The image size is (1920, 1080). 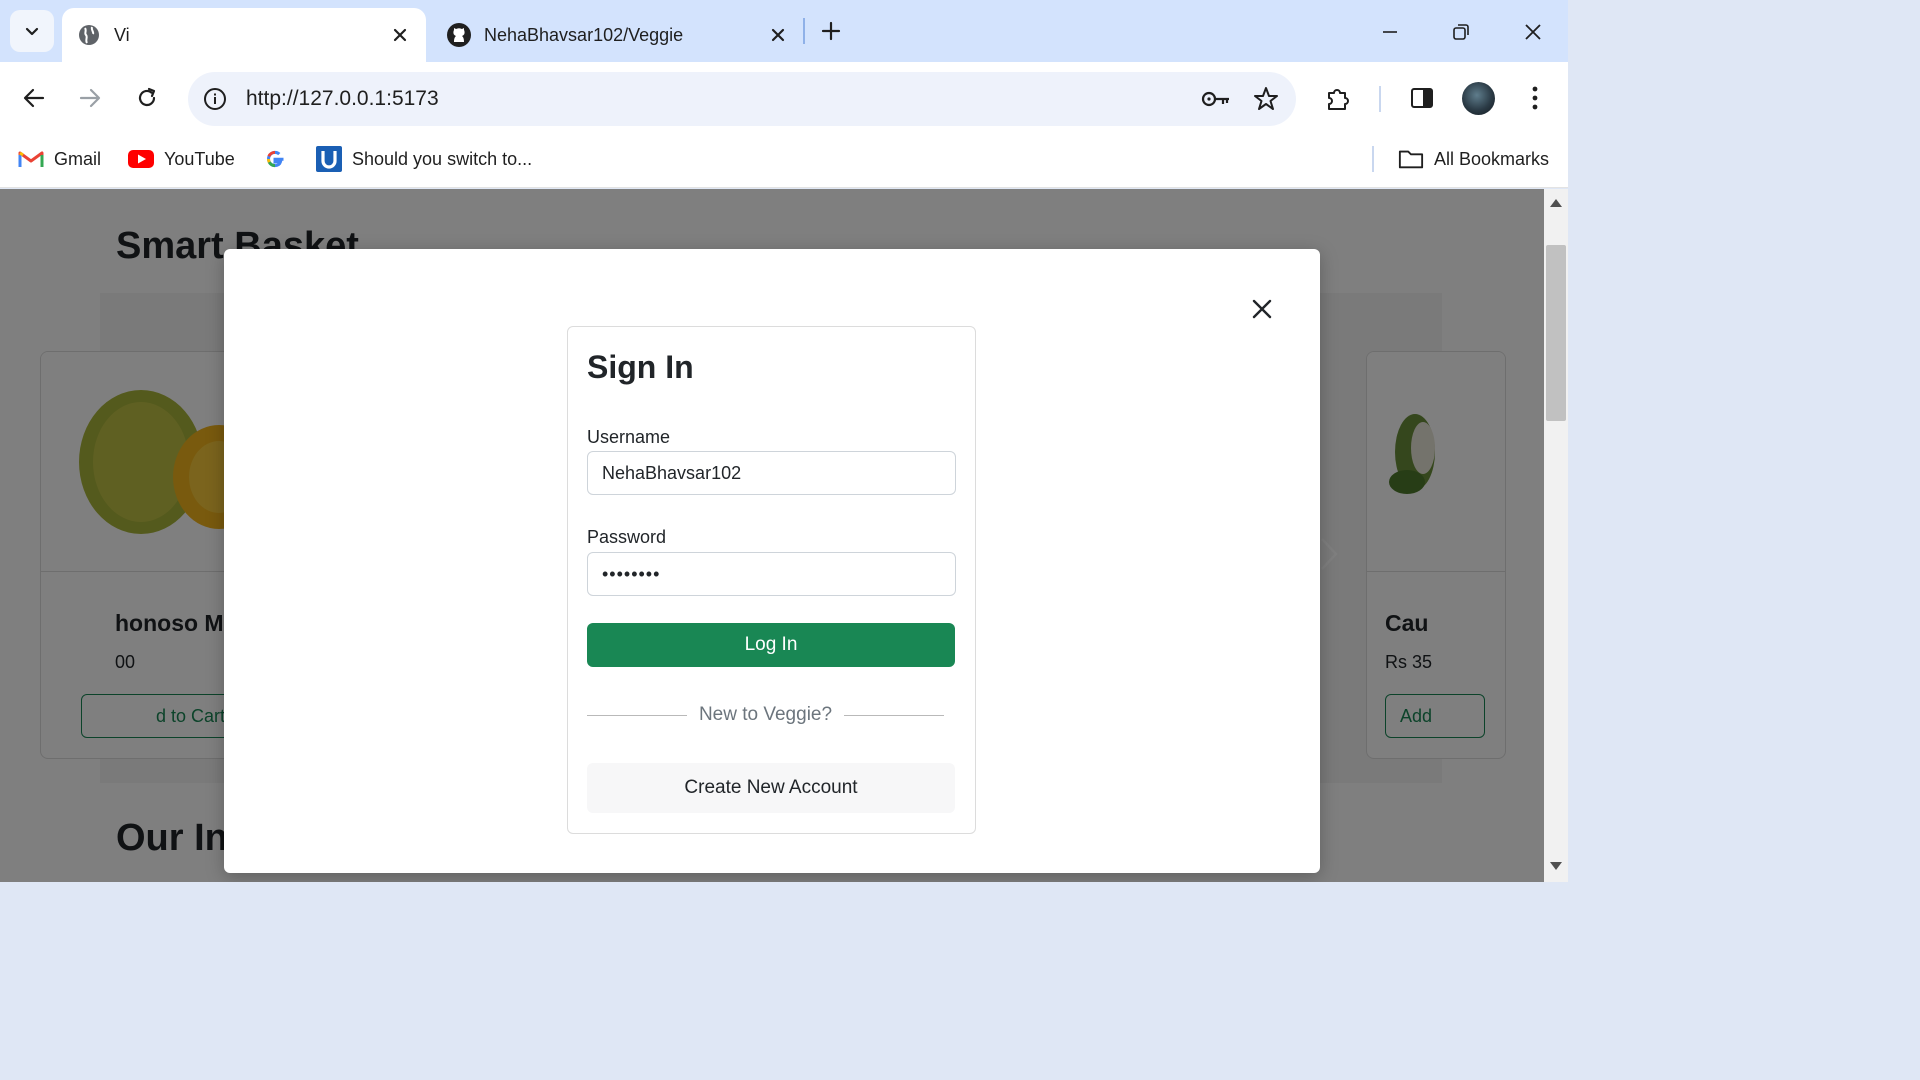 I want to click on username-label: Username, so click(x=629, y=437).